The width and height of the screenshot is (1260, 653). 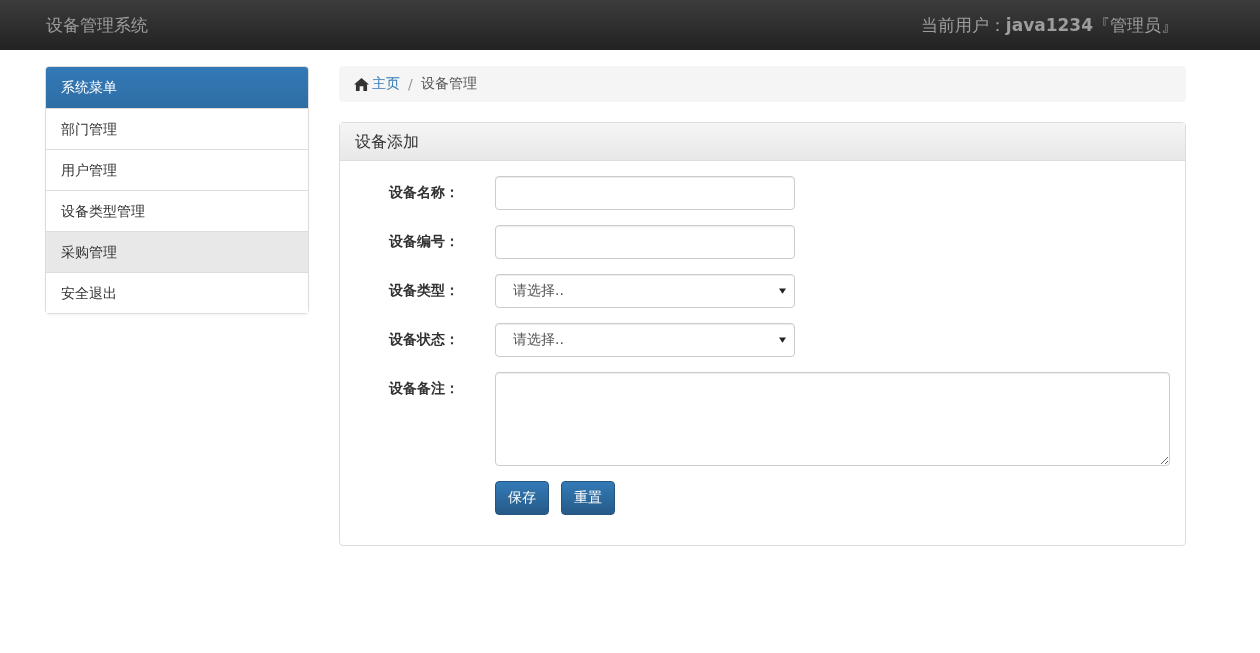 I want to click on sidebar-item: 安全退出, so click(x=177, y=292).